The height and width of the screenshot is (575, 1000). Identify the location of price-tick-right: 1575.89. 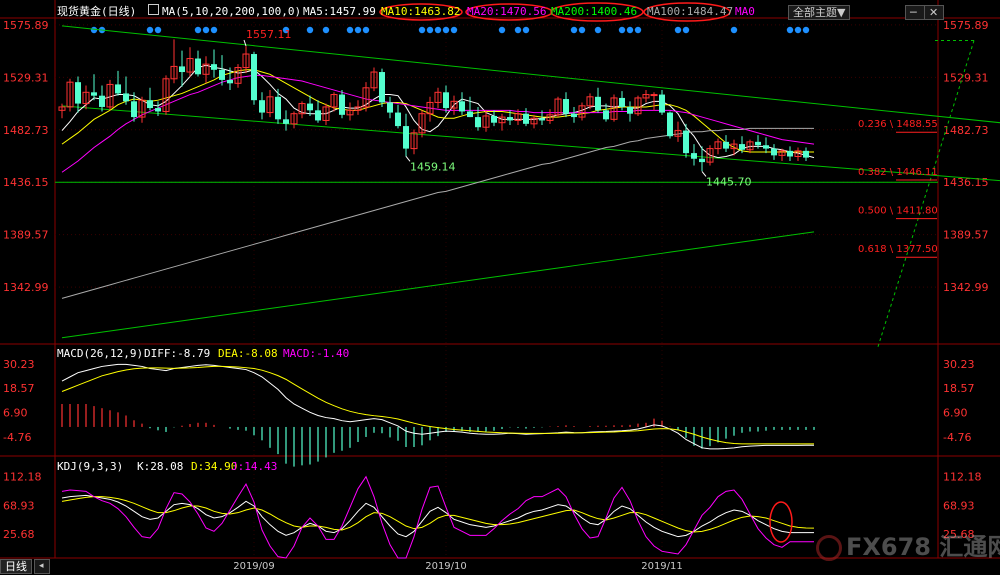
(966, 25).